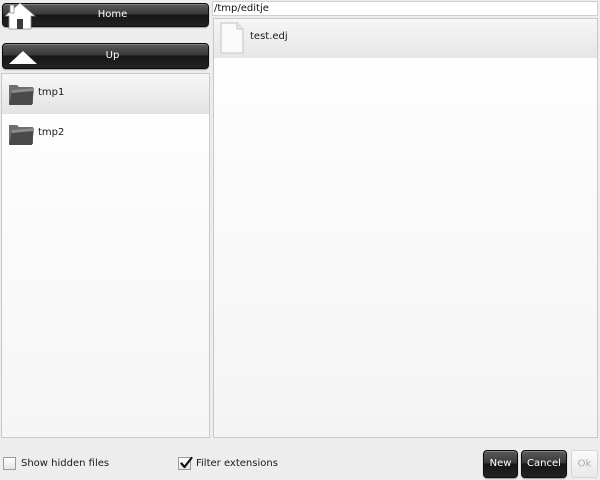  Describe the element at coordinates (112, 55) in the screenshot. I see `up-button-label: Up` at that location.